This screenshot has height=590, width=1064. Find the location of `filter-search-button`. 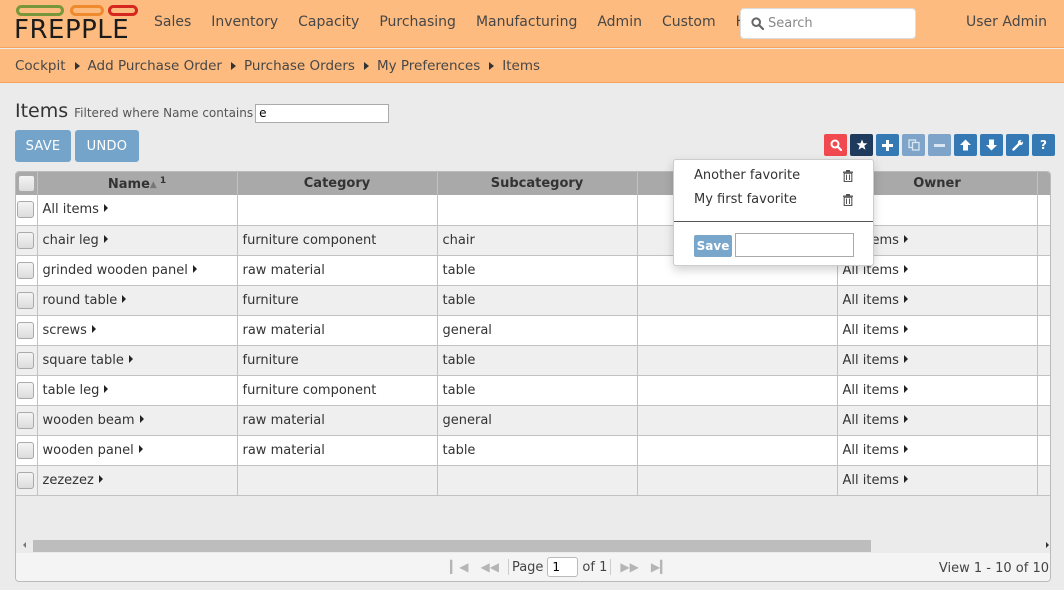

filter-search-button is located at coordinates (835, 145).